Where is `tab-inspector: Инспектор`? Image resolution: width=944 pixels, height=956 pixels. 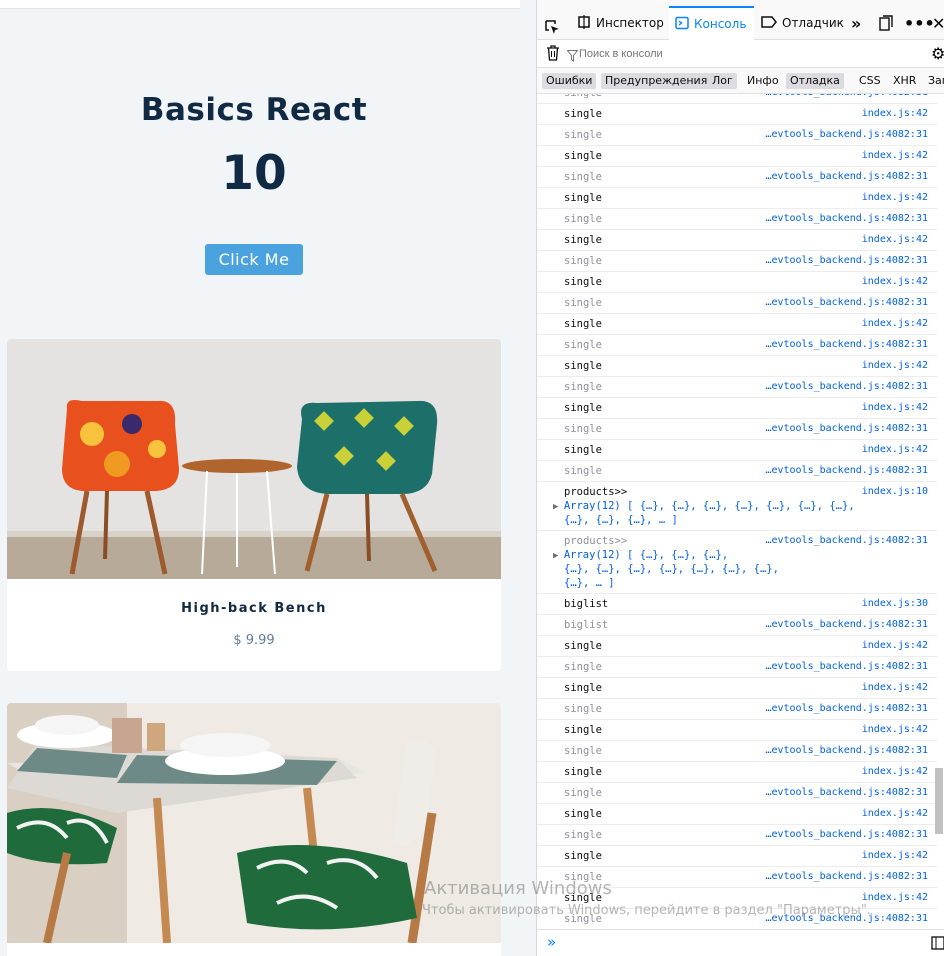
tab-inspector: Инспектор is located at coordinates (620, 23).